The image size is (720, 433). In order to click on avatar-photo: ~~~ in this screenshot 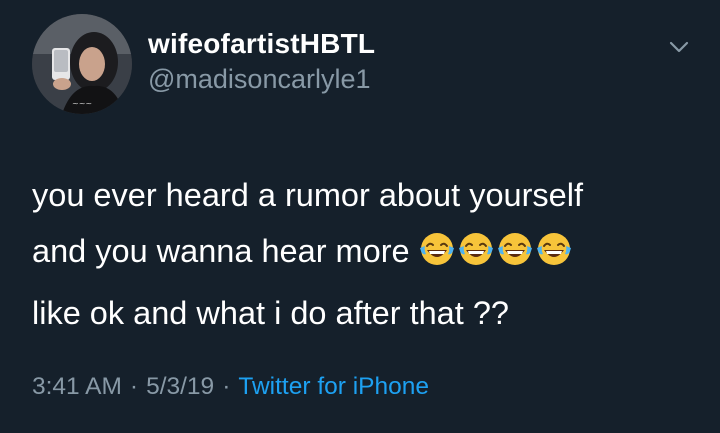, I will do `click(82, 64)`.